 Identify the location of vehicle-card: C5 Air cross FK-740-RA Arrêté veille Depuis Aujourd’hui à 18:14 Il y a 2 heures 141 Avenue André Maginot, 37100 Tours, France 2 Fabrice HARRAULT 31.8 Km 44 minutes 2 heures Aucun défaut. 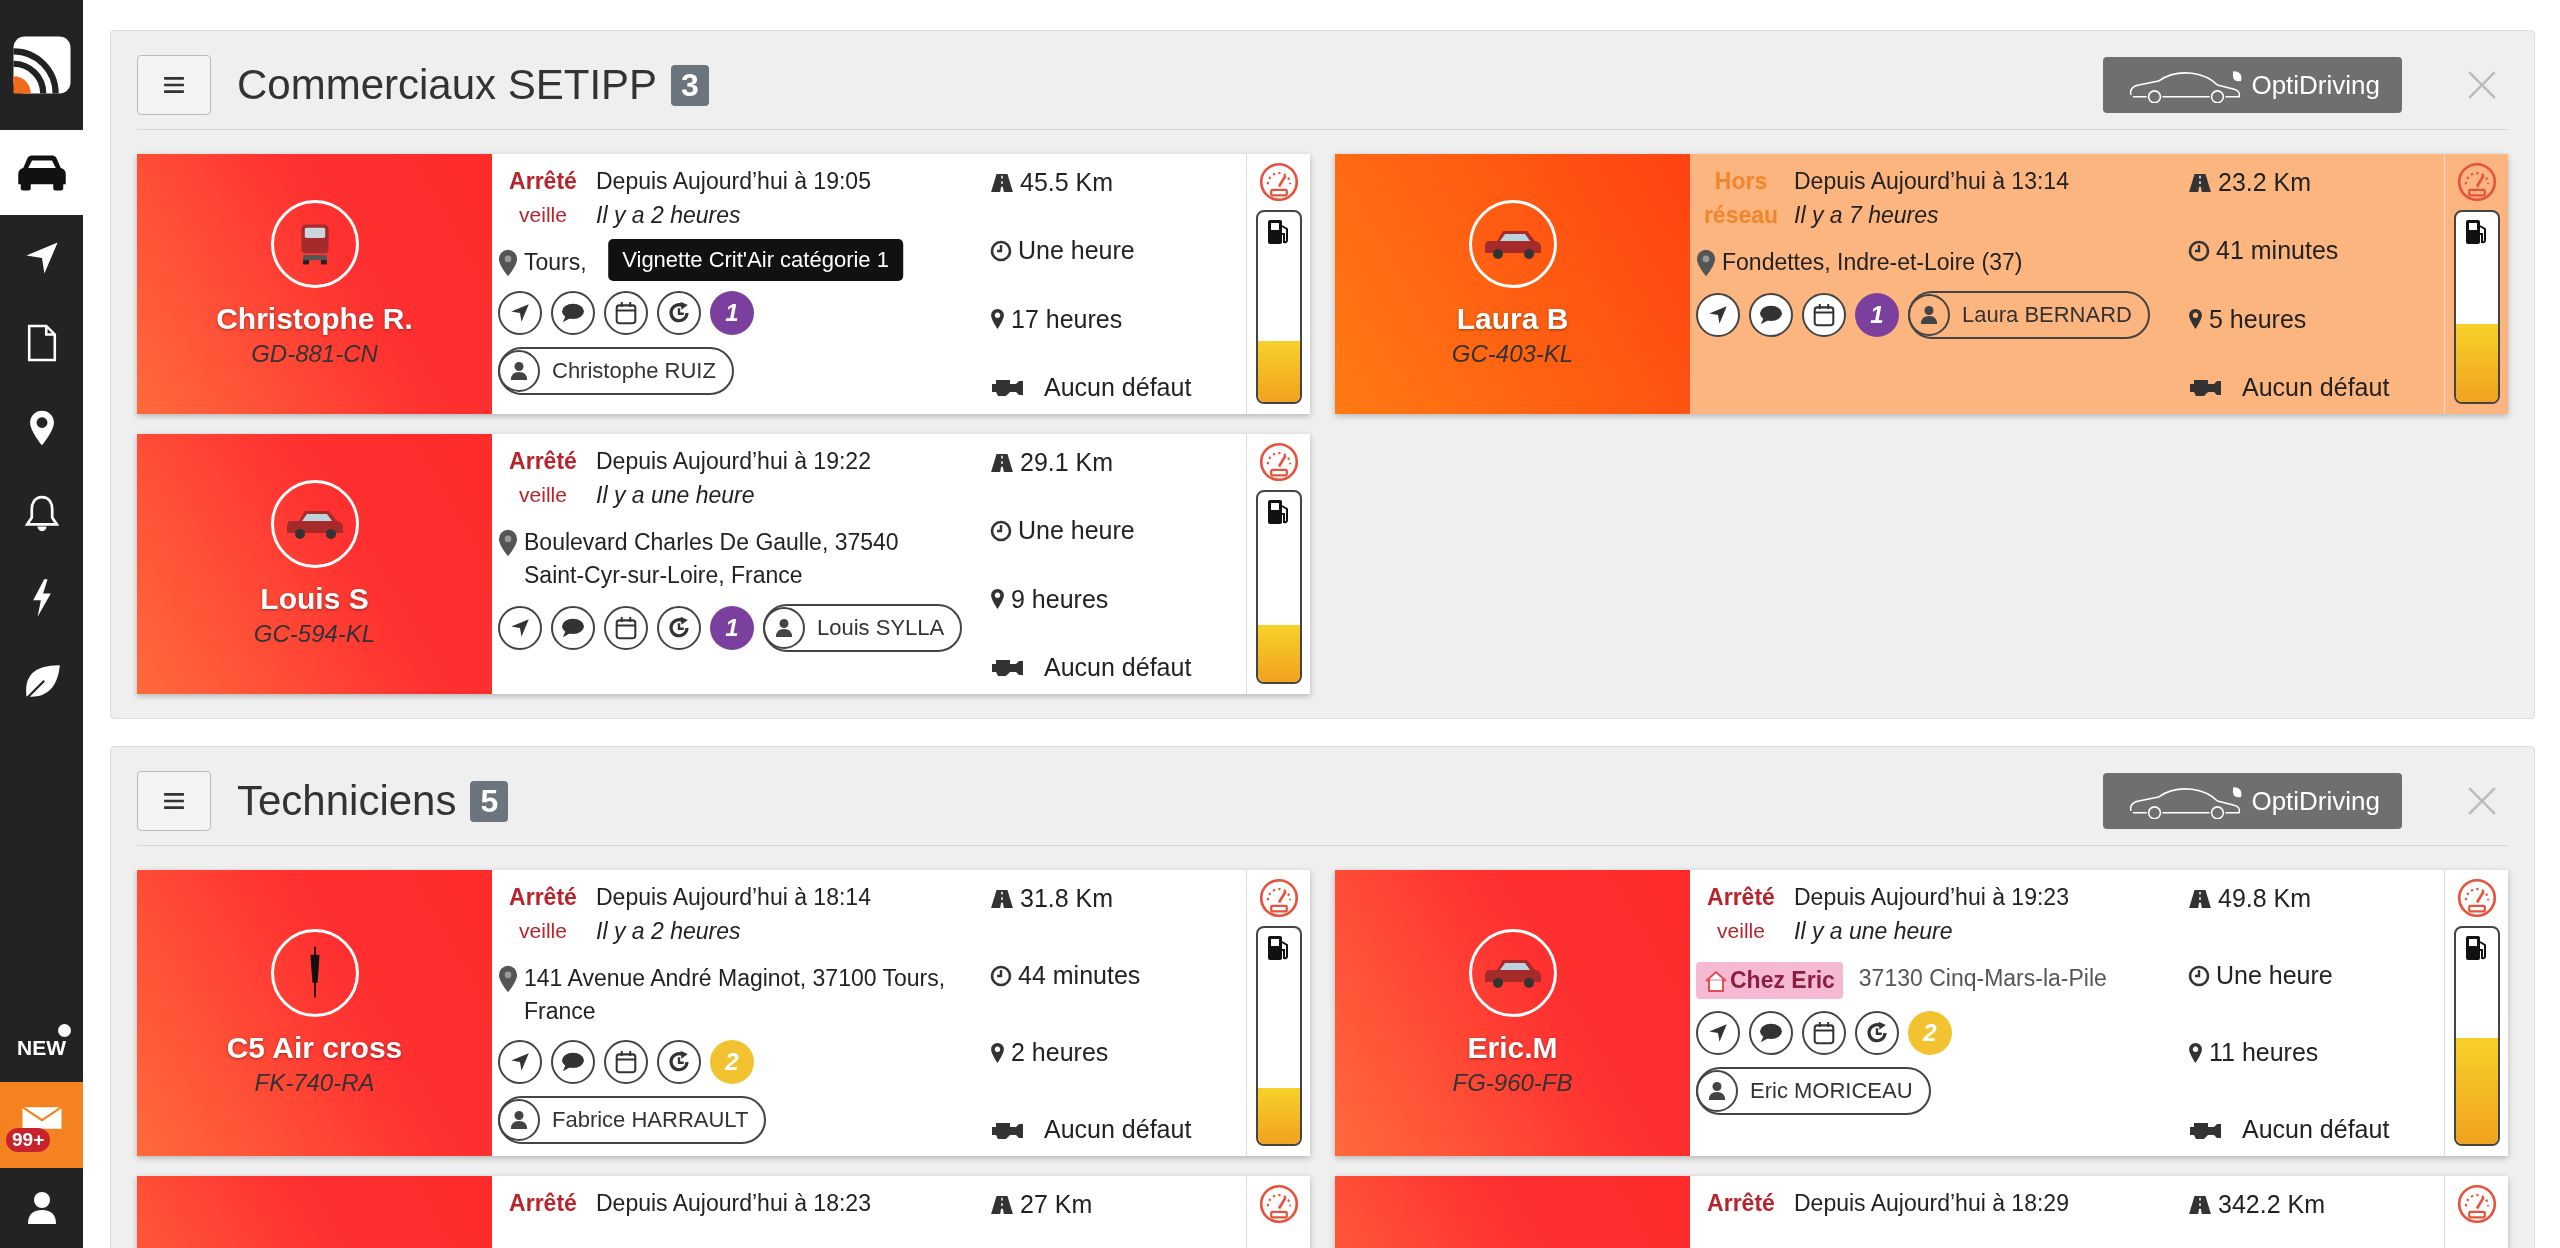
(723, 1013).